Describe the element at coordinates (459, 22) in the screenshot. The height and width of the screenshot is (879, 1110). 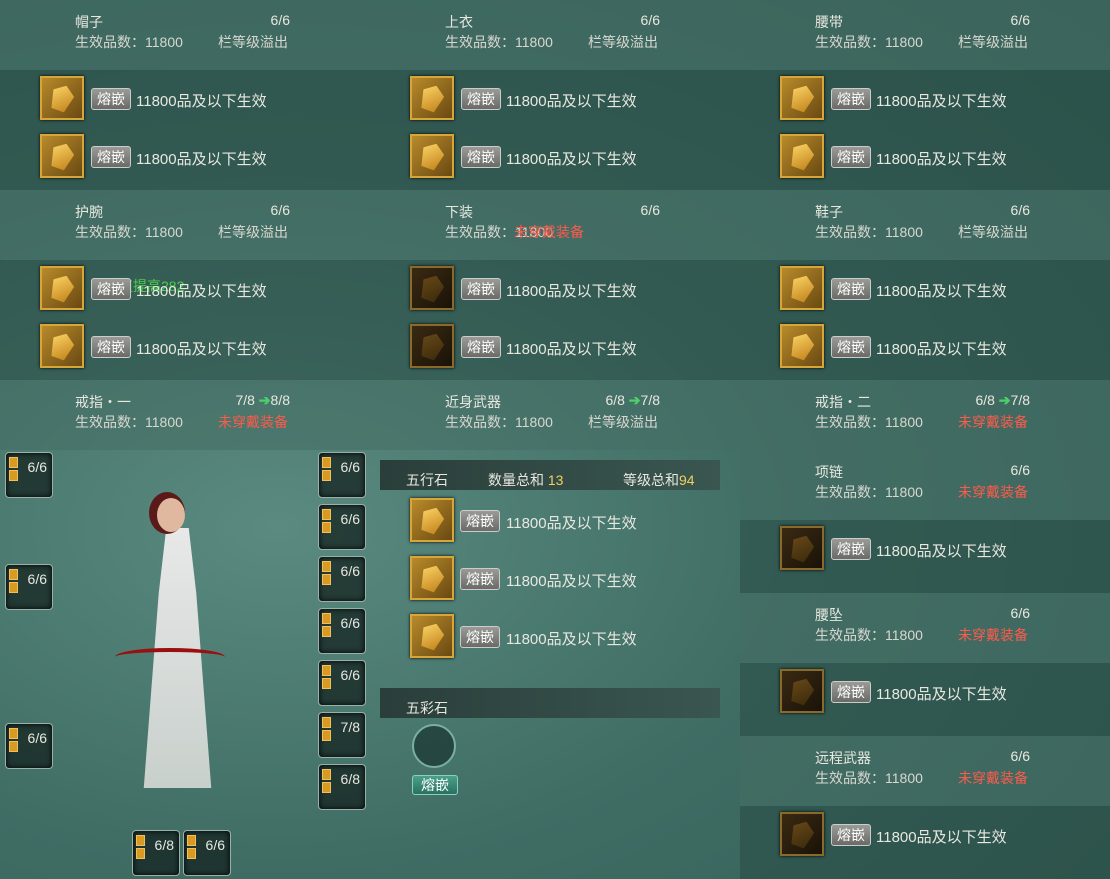
I see `slot-name: 上衣` at that location.